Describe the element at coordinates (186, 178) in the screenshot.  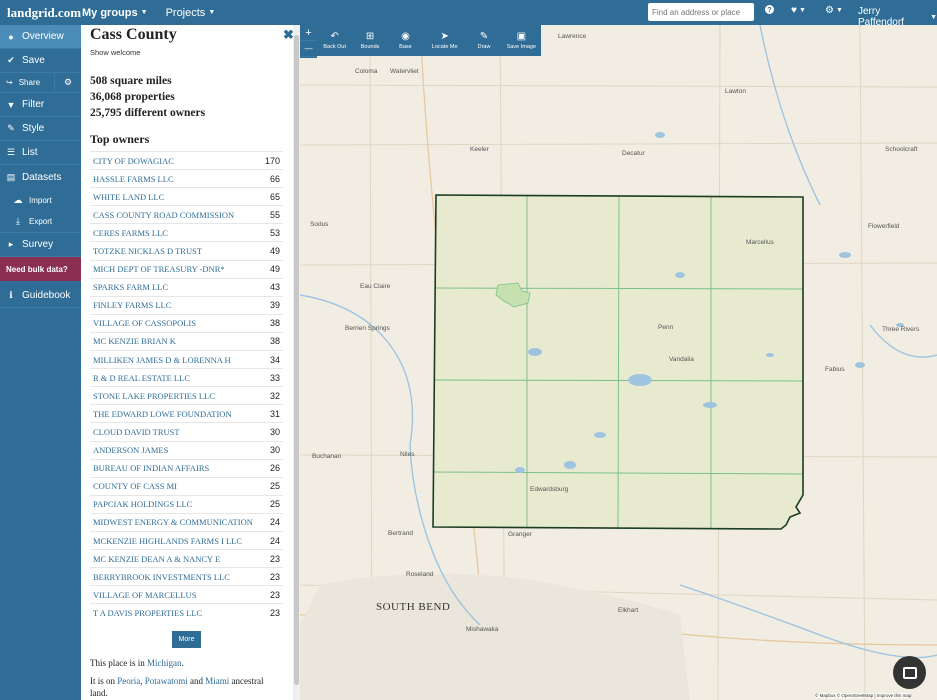
I see `table-row: Hassle Farms LLC 66` at that location.